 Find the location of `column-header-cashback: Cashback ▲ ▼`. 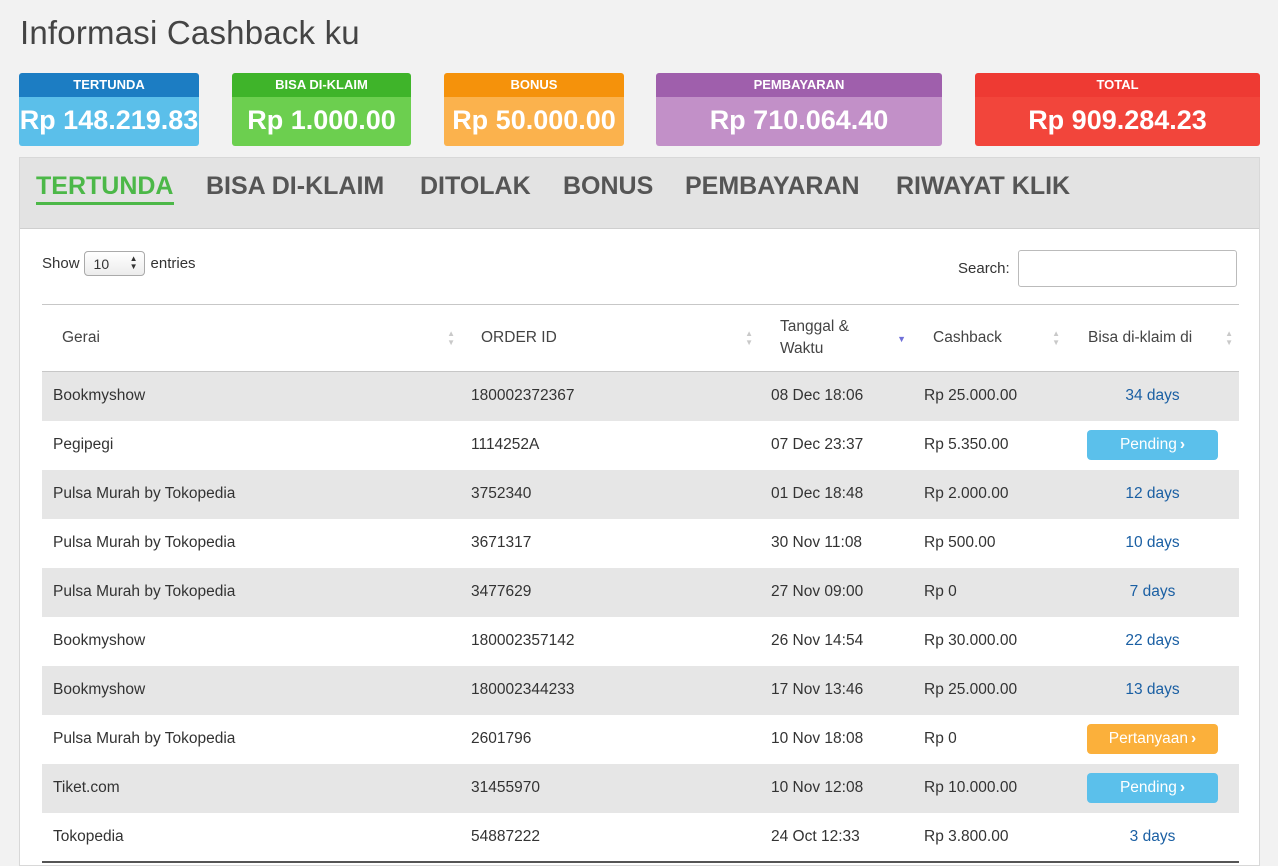

column-header-cashback: Cashback ▲ ▼ is located at coordinates (989, 338).